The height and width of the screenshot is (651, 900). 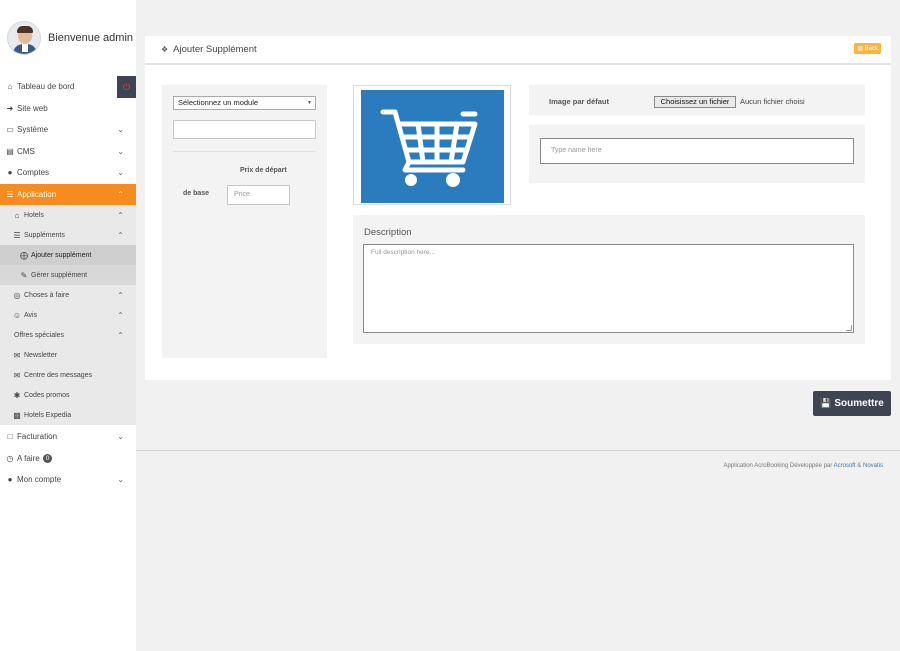 What do you see at coordinates (32, 108) in the screenshot?
I see `sidebar-item-label: Site web` at bounding box center [32, 108].